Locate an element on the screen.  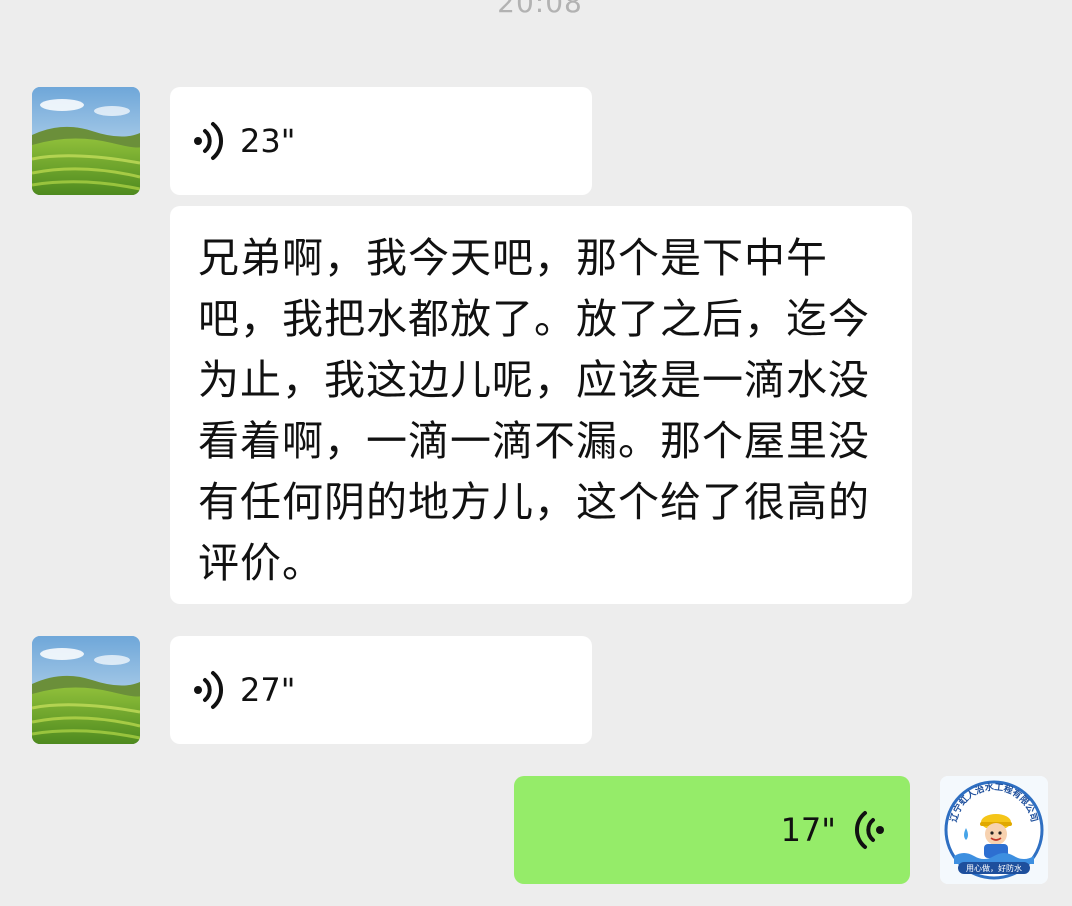
voice-message-bubble: 23" is located at coordinates (381, 141).